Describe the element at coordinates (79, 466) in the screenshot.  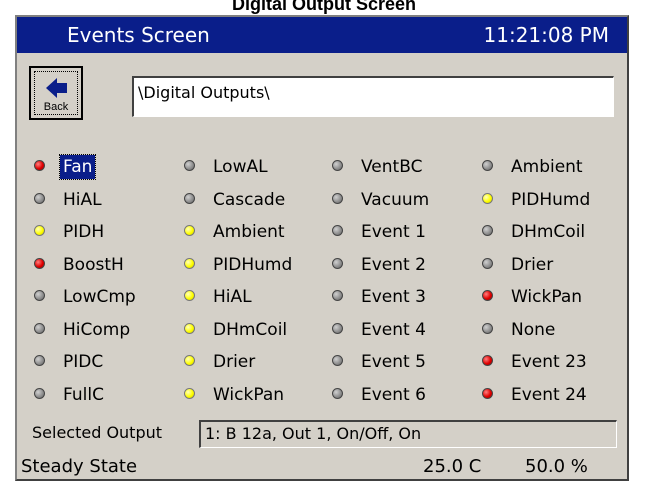
I see `status-state: Steady State` at that location.